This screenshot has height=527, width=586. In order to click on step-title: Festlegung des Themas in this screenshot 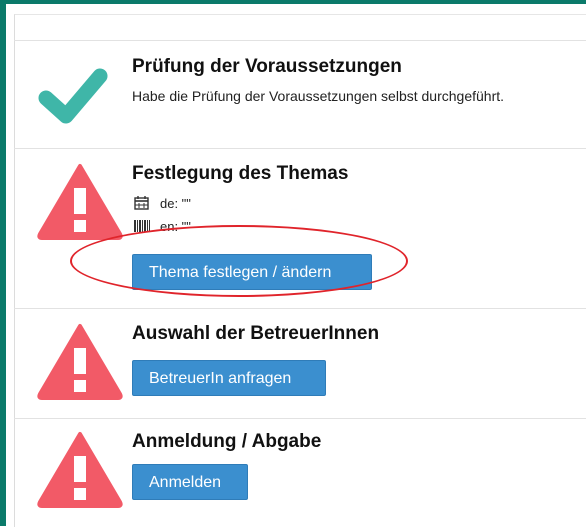, I will do `click(240, 173)`.